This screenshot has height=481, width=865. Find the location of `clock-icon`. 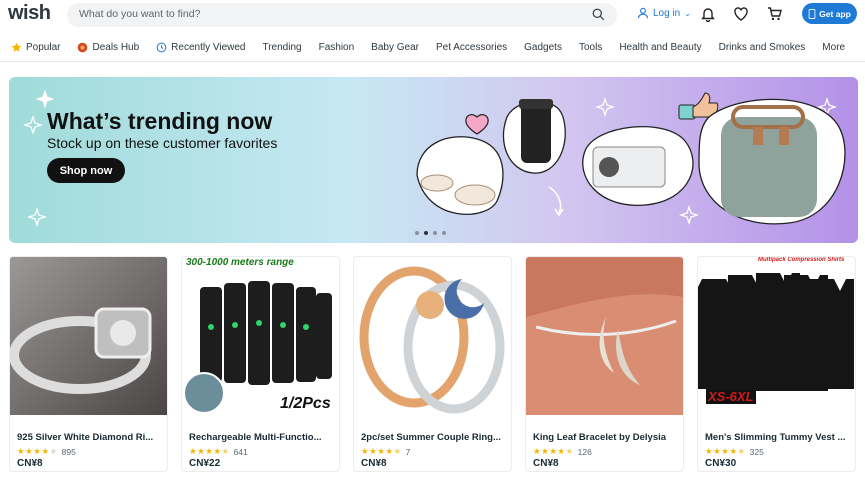

clock-icon is located at coordinates (161, 47).